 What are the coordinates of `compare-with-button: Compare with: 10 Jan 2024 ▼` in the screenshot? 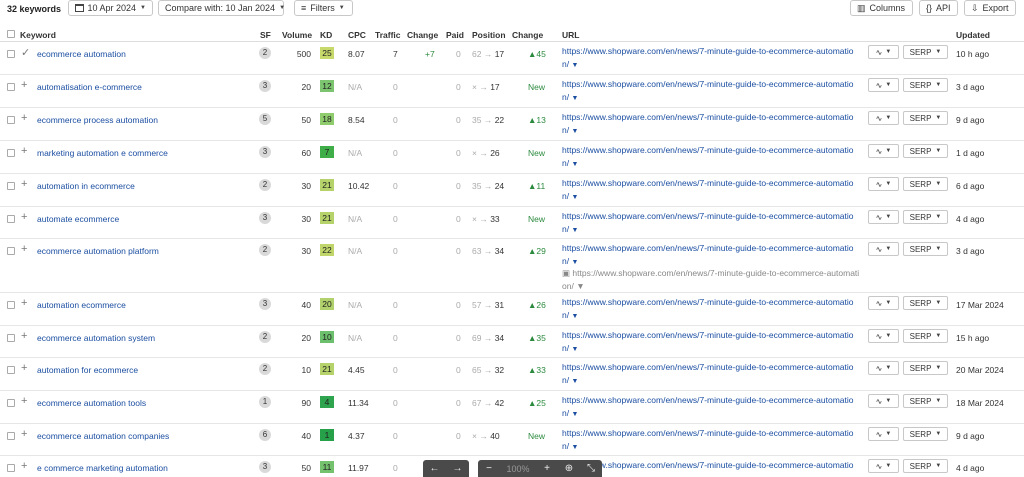 It's located at (221, 8).